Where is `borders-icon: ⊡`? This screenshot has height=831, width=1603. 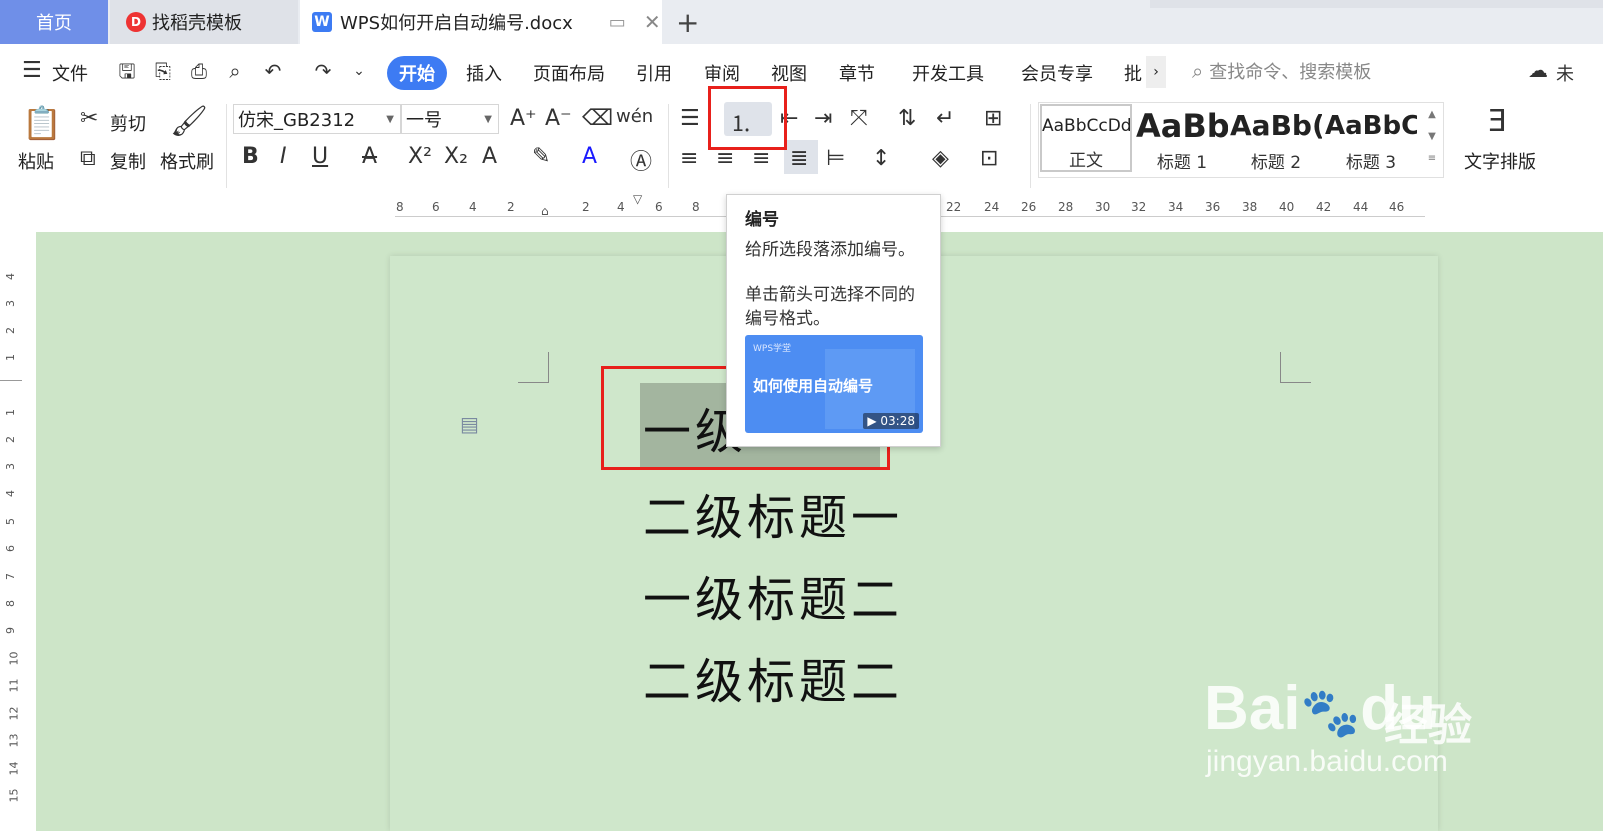 borders-icon: ⊡ is located at coordinates (989, 158).